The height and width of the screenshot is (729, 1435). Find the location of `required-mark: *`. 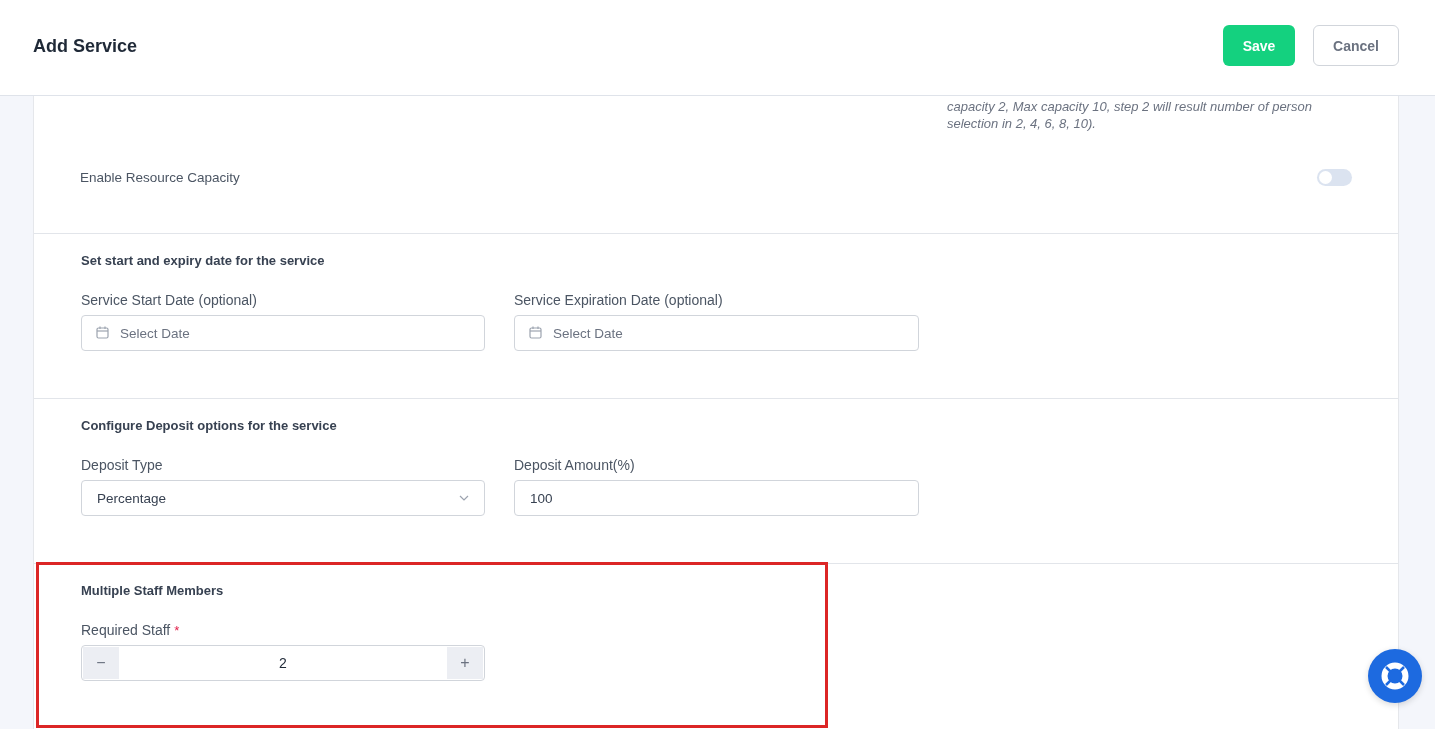

required-mark: * is located at coordinates (177, 630).